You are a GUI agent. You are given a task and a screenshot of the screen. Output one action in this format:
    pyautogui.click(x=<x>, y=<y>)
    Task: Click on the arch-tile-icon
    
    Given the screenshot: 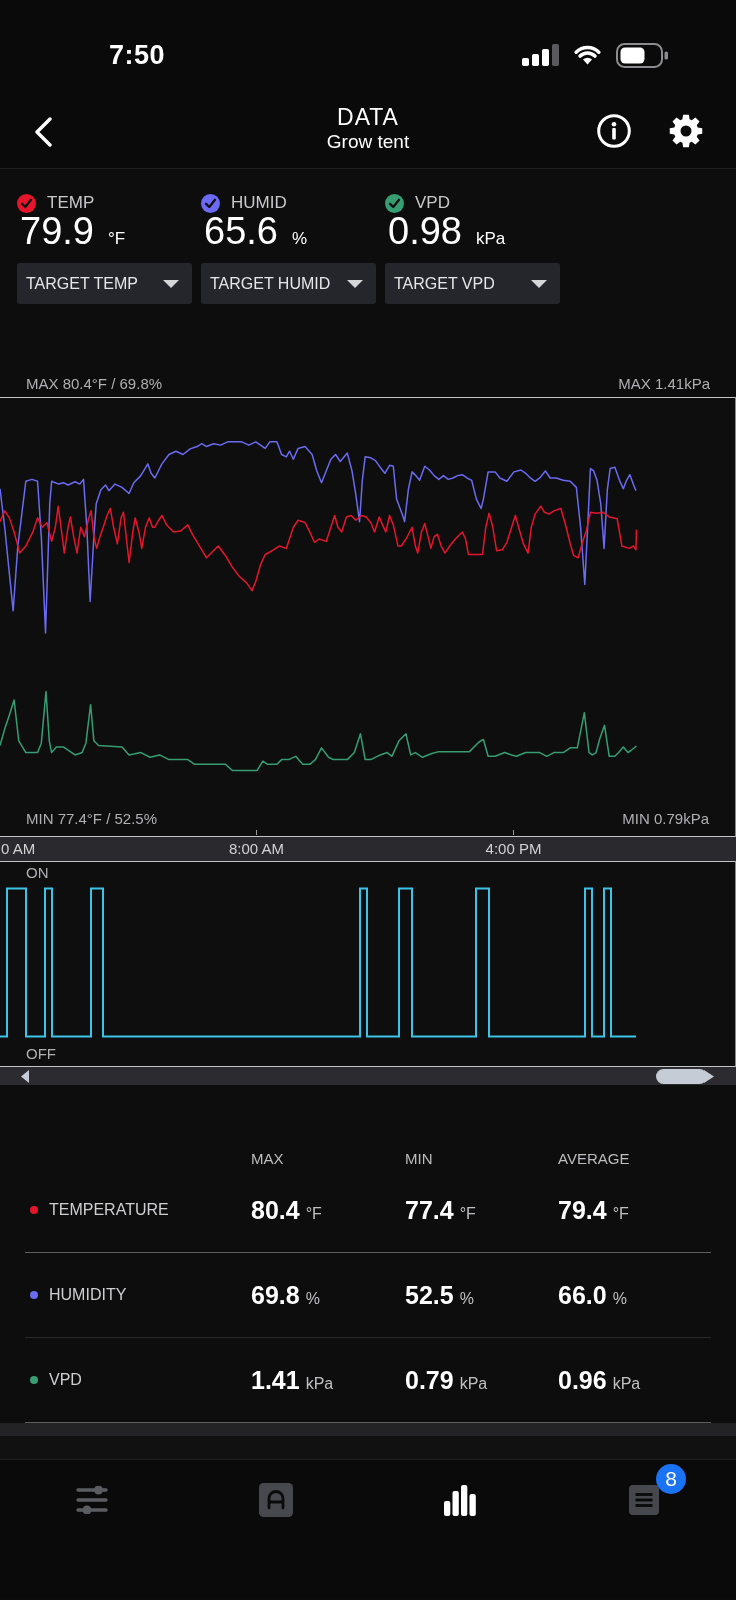 What is the action you would take?
    pyautogui.click(x=276, y=1500)
    